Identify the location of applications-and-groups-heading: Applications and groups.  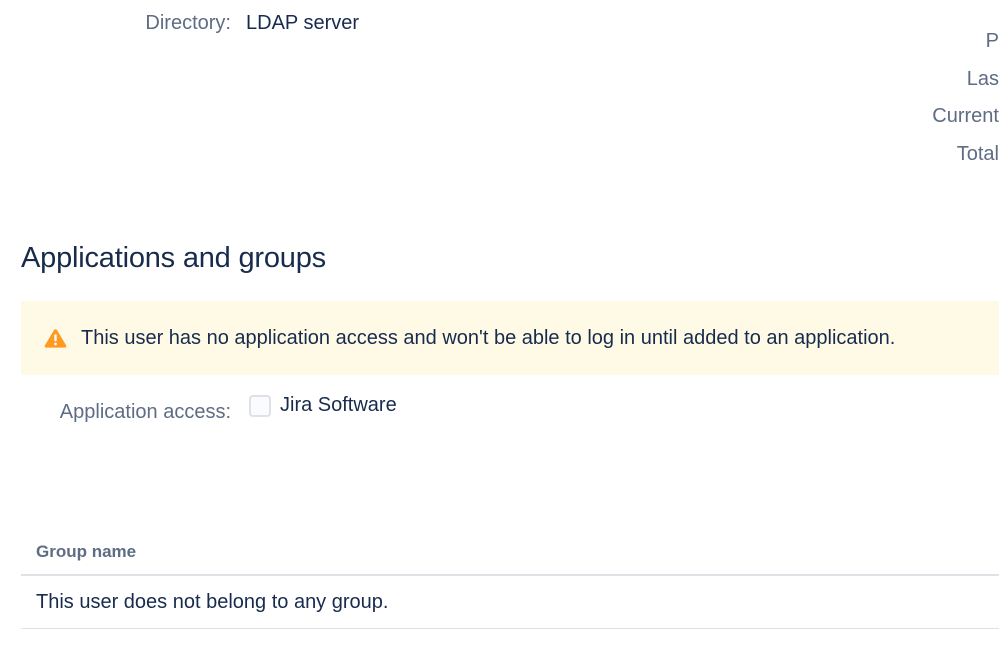
(173, 258).